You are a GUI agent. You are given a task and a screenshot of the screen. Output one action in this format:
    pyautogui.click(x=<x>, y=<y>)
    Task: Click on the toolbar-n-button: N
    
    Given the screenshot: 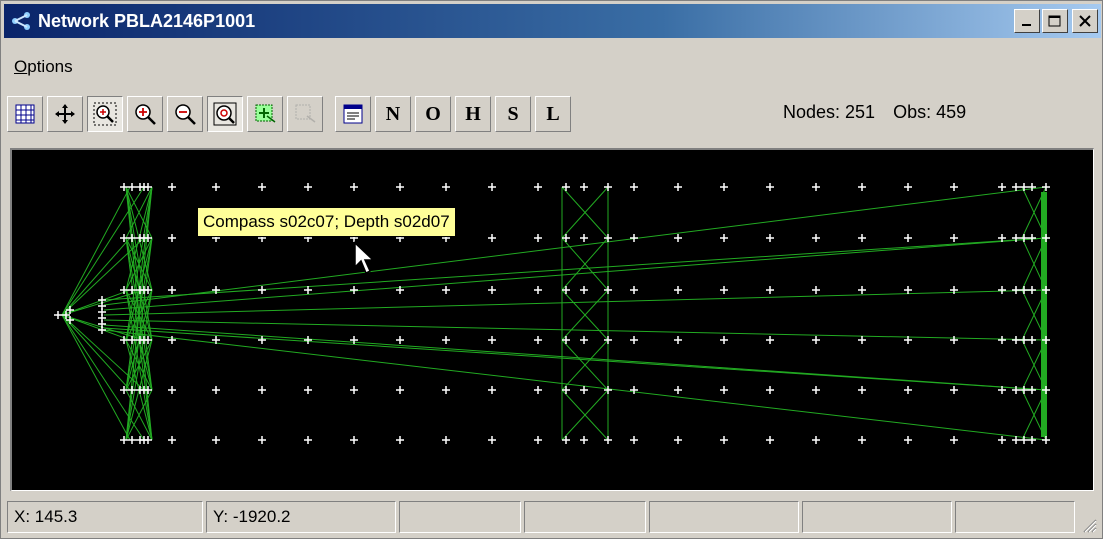 What is the action you would take?
    pyautogui.click(x=393, y=114)
    